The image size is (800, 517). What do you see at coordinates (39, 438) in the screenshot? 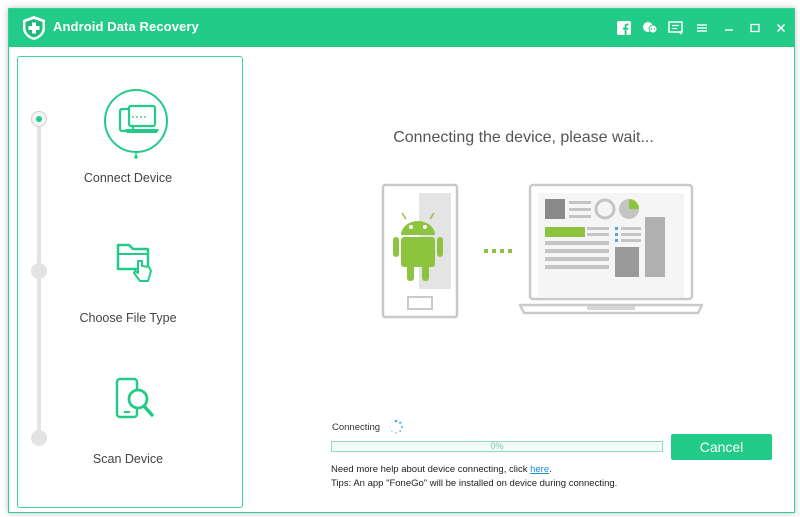
I see `step-dot-scan` at bounding box center [39, 438].